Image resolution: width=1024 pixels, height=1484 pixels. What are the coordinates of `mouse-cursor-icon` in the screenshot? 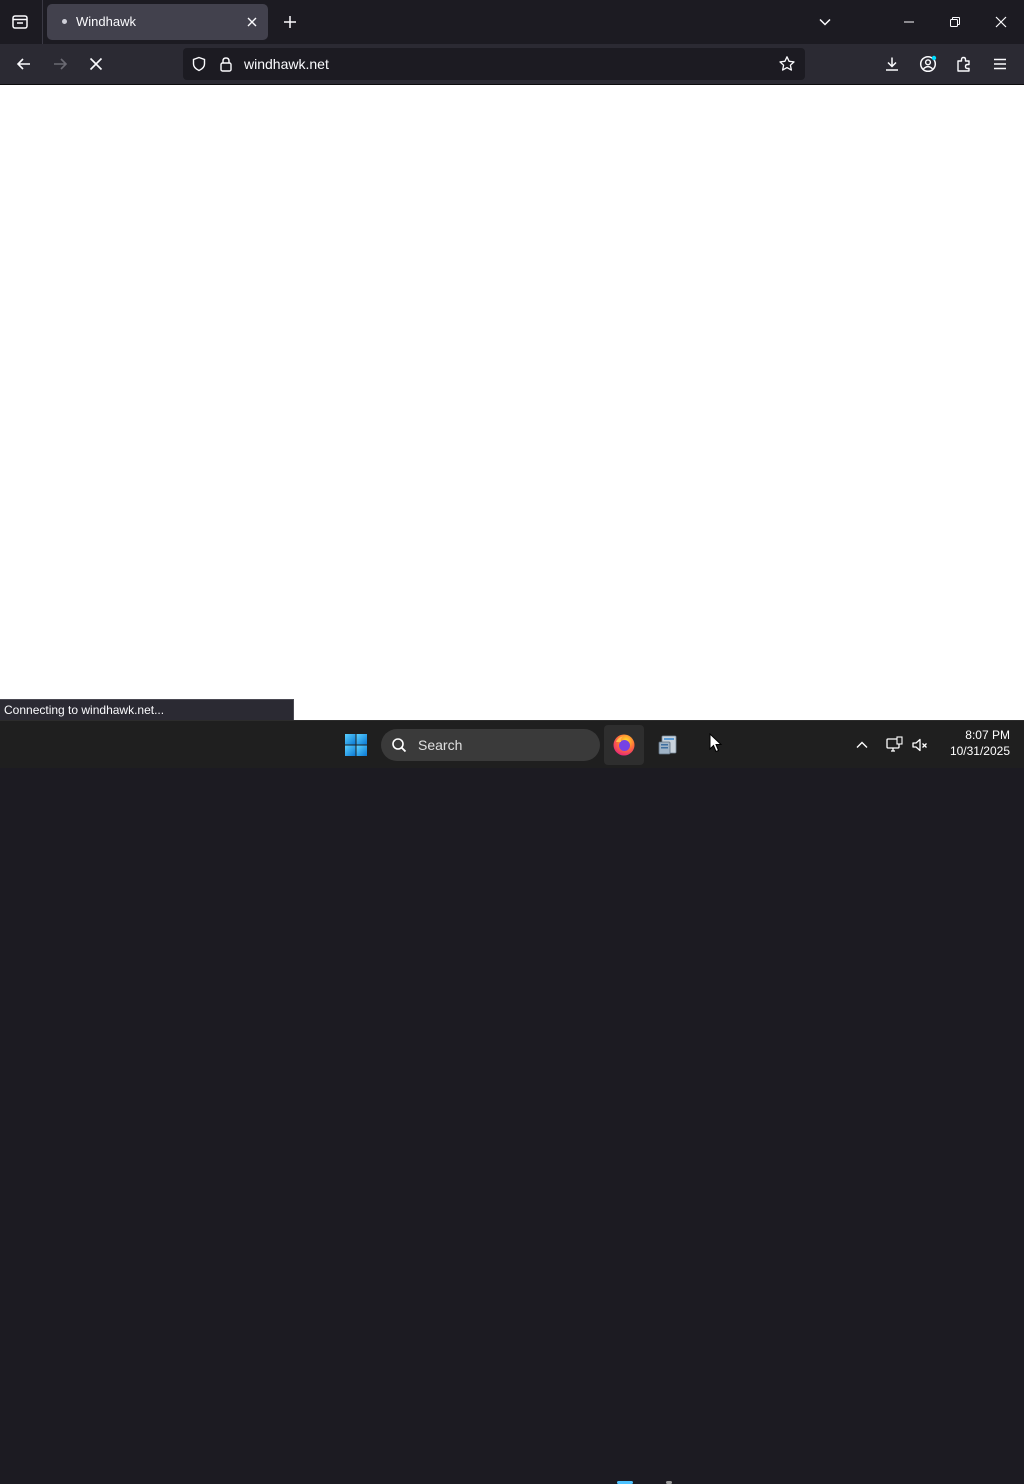 It's located at (716, 743).